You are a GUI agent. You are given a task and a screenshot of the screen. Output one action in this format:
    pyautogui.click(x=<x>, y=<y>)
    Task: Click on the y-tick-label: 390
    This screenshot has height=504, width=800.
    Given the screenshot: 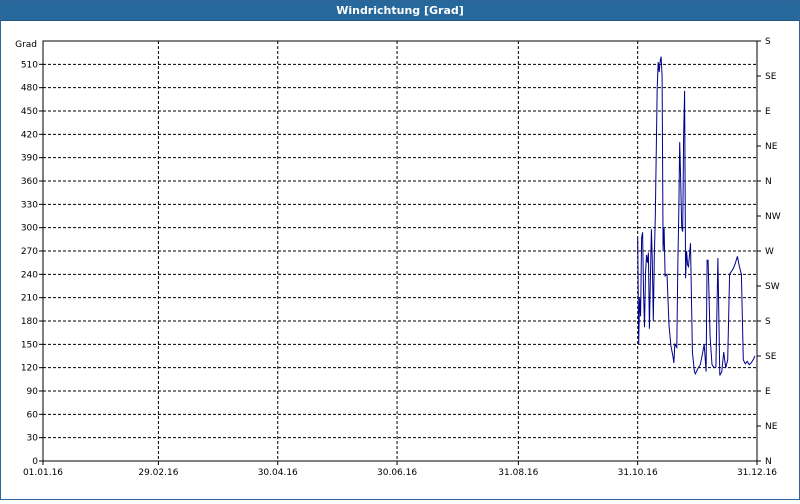 What is the action you would take?
    pyautogui.click(x=29, y=159)
    